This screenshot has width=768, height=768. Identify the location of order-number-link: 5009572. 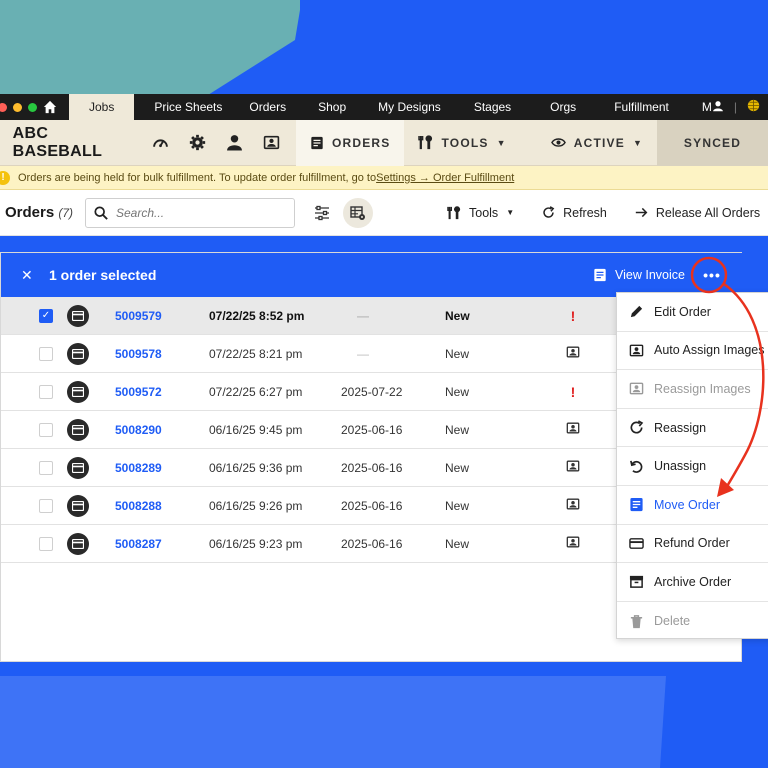
(162, 392).